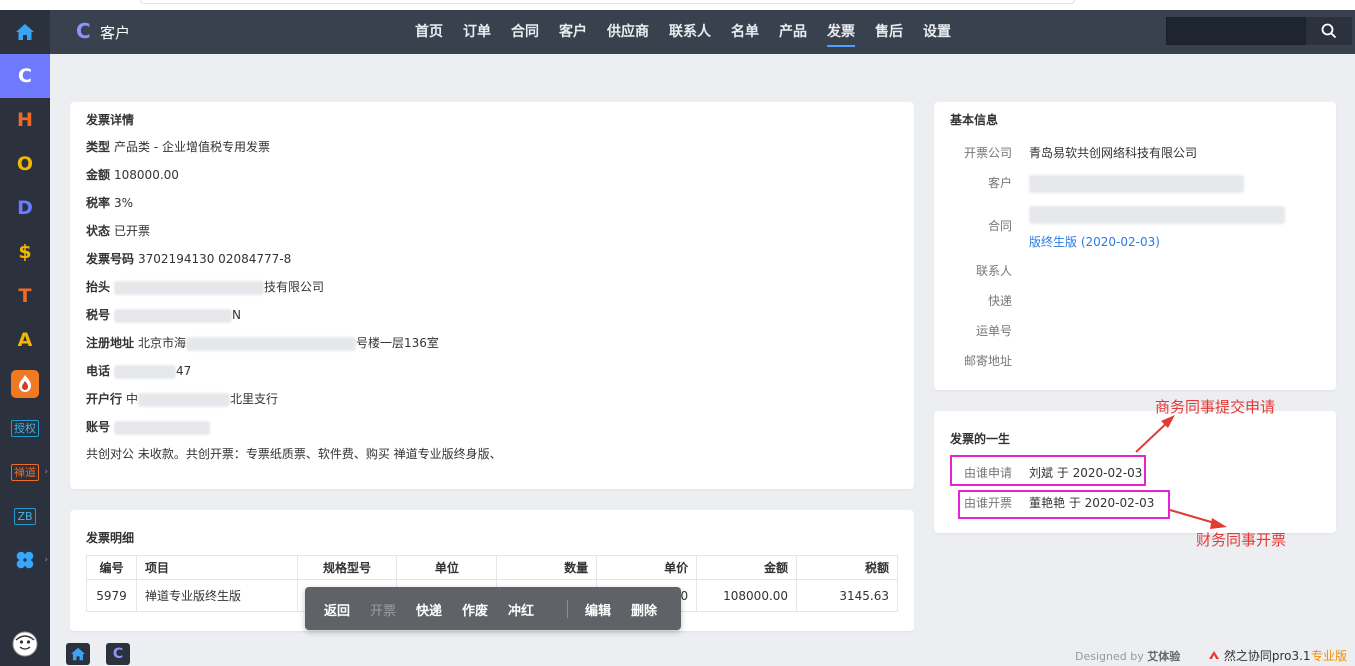 The width and height of the screenshot is (1355, 666). Describe the element at coordinates (1163, 656) in the screenshot. I see `designed-by-name: 艾体验` at that location.